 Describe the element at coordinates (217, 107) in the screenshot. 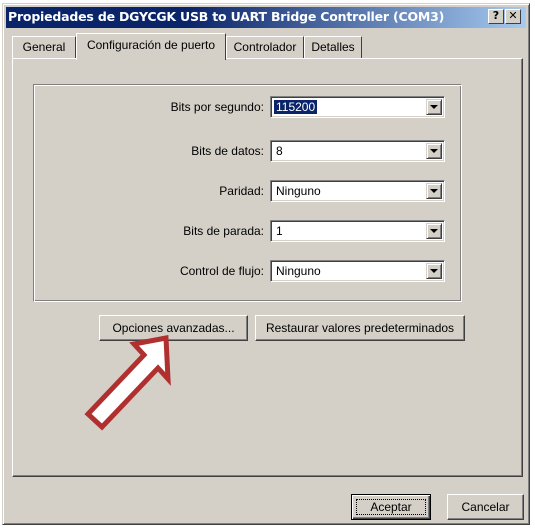

I see `bits-per-second-label: Bits por segundo:` at that location.